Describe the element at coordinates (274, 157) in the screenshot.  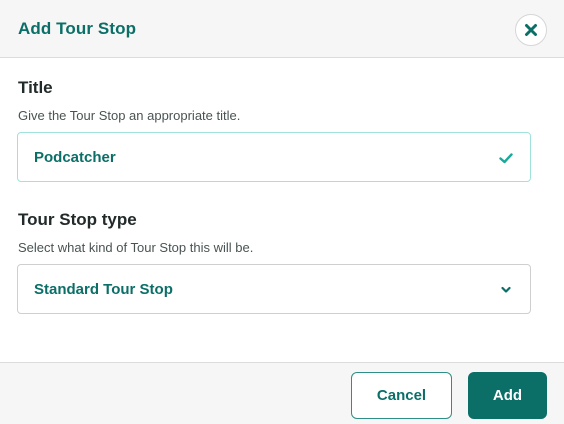
I see `title-input: Podcatcher` at that location.